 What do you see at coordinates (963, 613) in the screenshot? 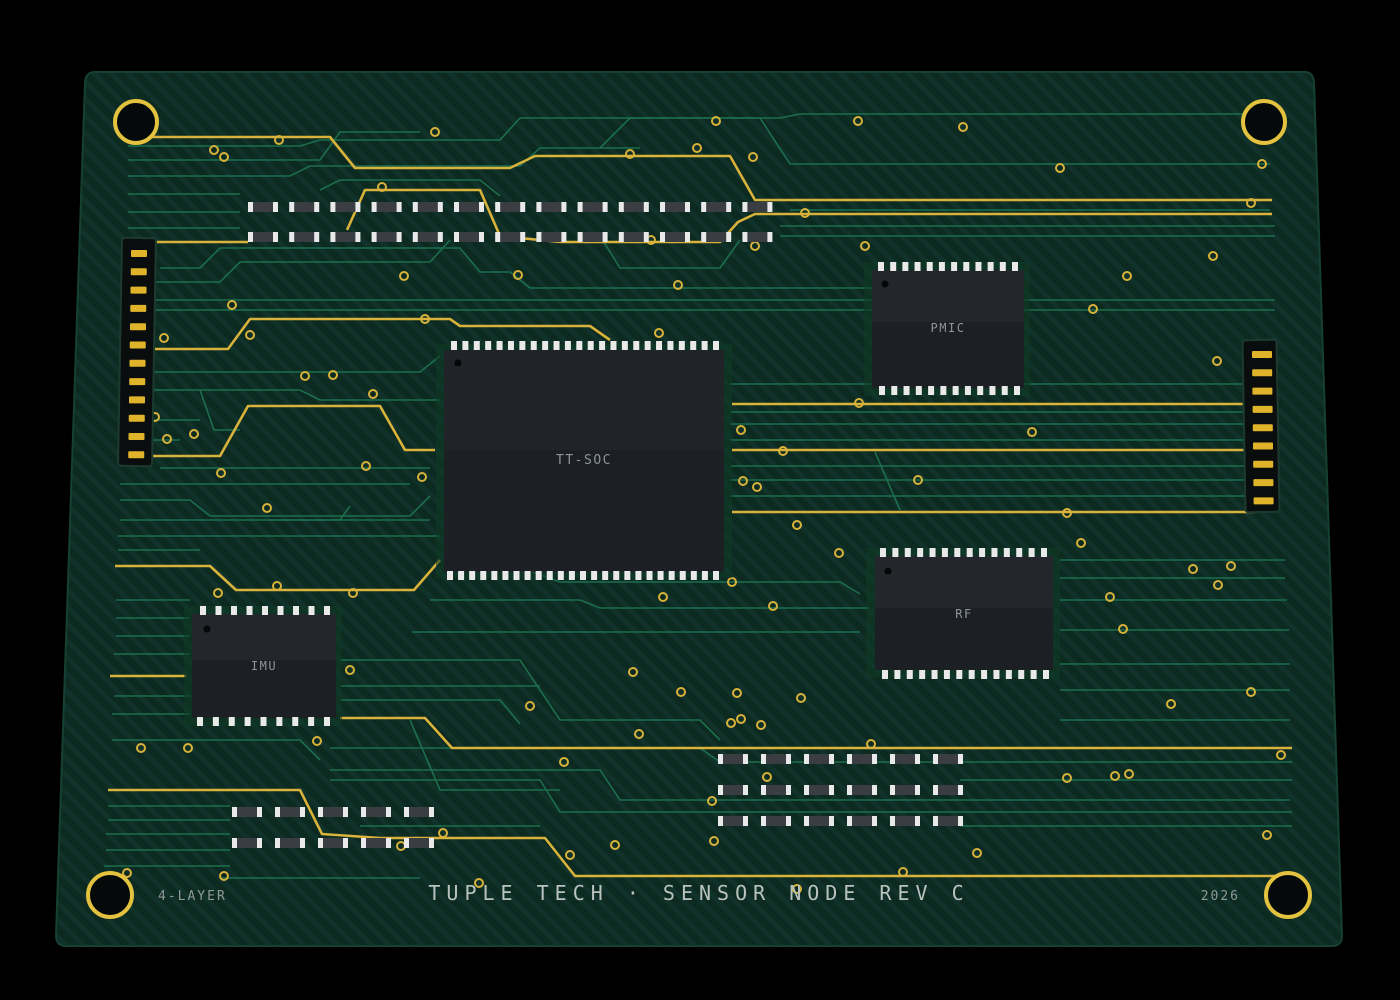
I see `rf-chip: RF` at bounding box center [963, 613].